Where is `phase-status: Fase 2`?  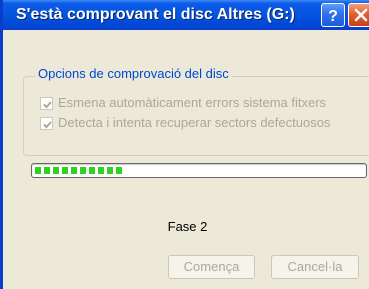 phase-status: Fase 2 is located at coordinates (187, 226).